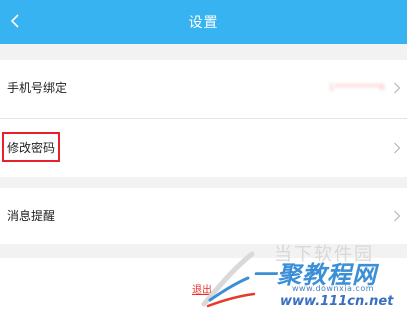 Image resolution: width=407 pixels, height=316 pixels. Describe the element at coordinates (202, 288) in the screenshot. I see `logout-link: 退出` at that location.